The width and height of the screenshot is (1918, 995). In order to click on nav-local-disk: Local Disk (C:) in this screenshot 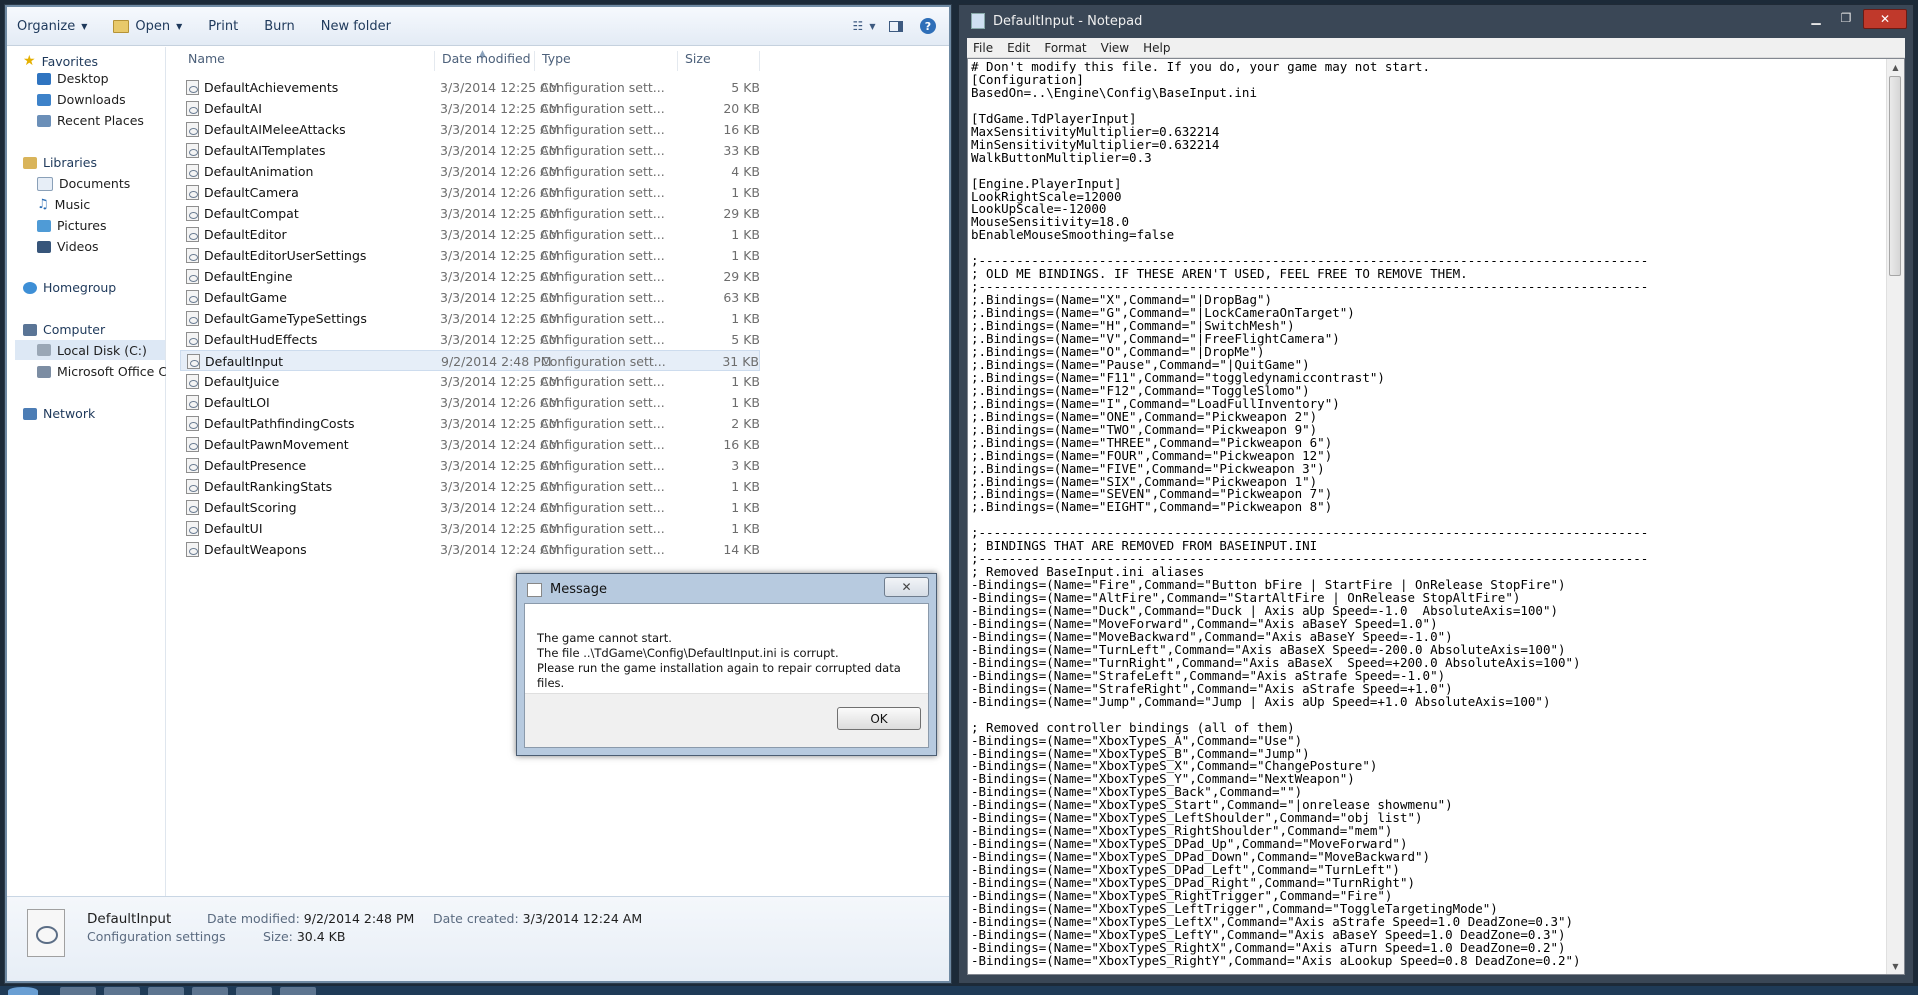, I will do `click(90, 350)`.